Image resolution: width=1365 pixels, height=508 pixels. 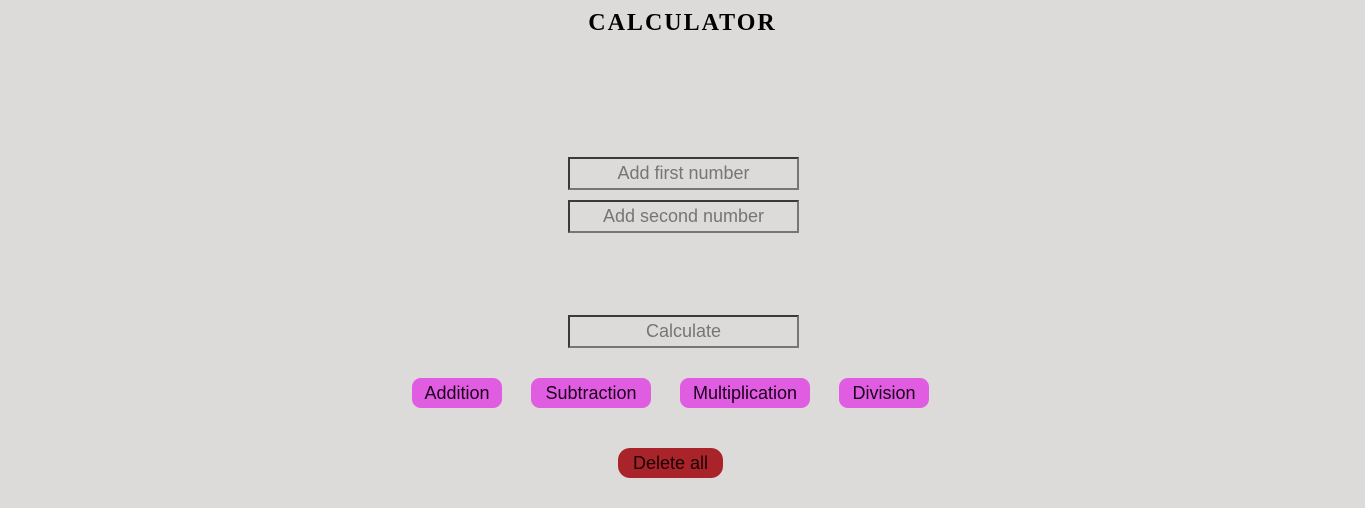 I want to click on second-number-input, so click(x=683, y=216).